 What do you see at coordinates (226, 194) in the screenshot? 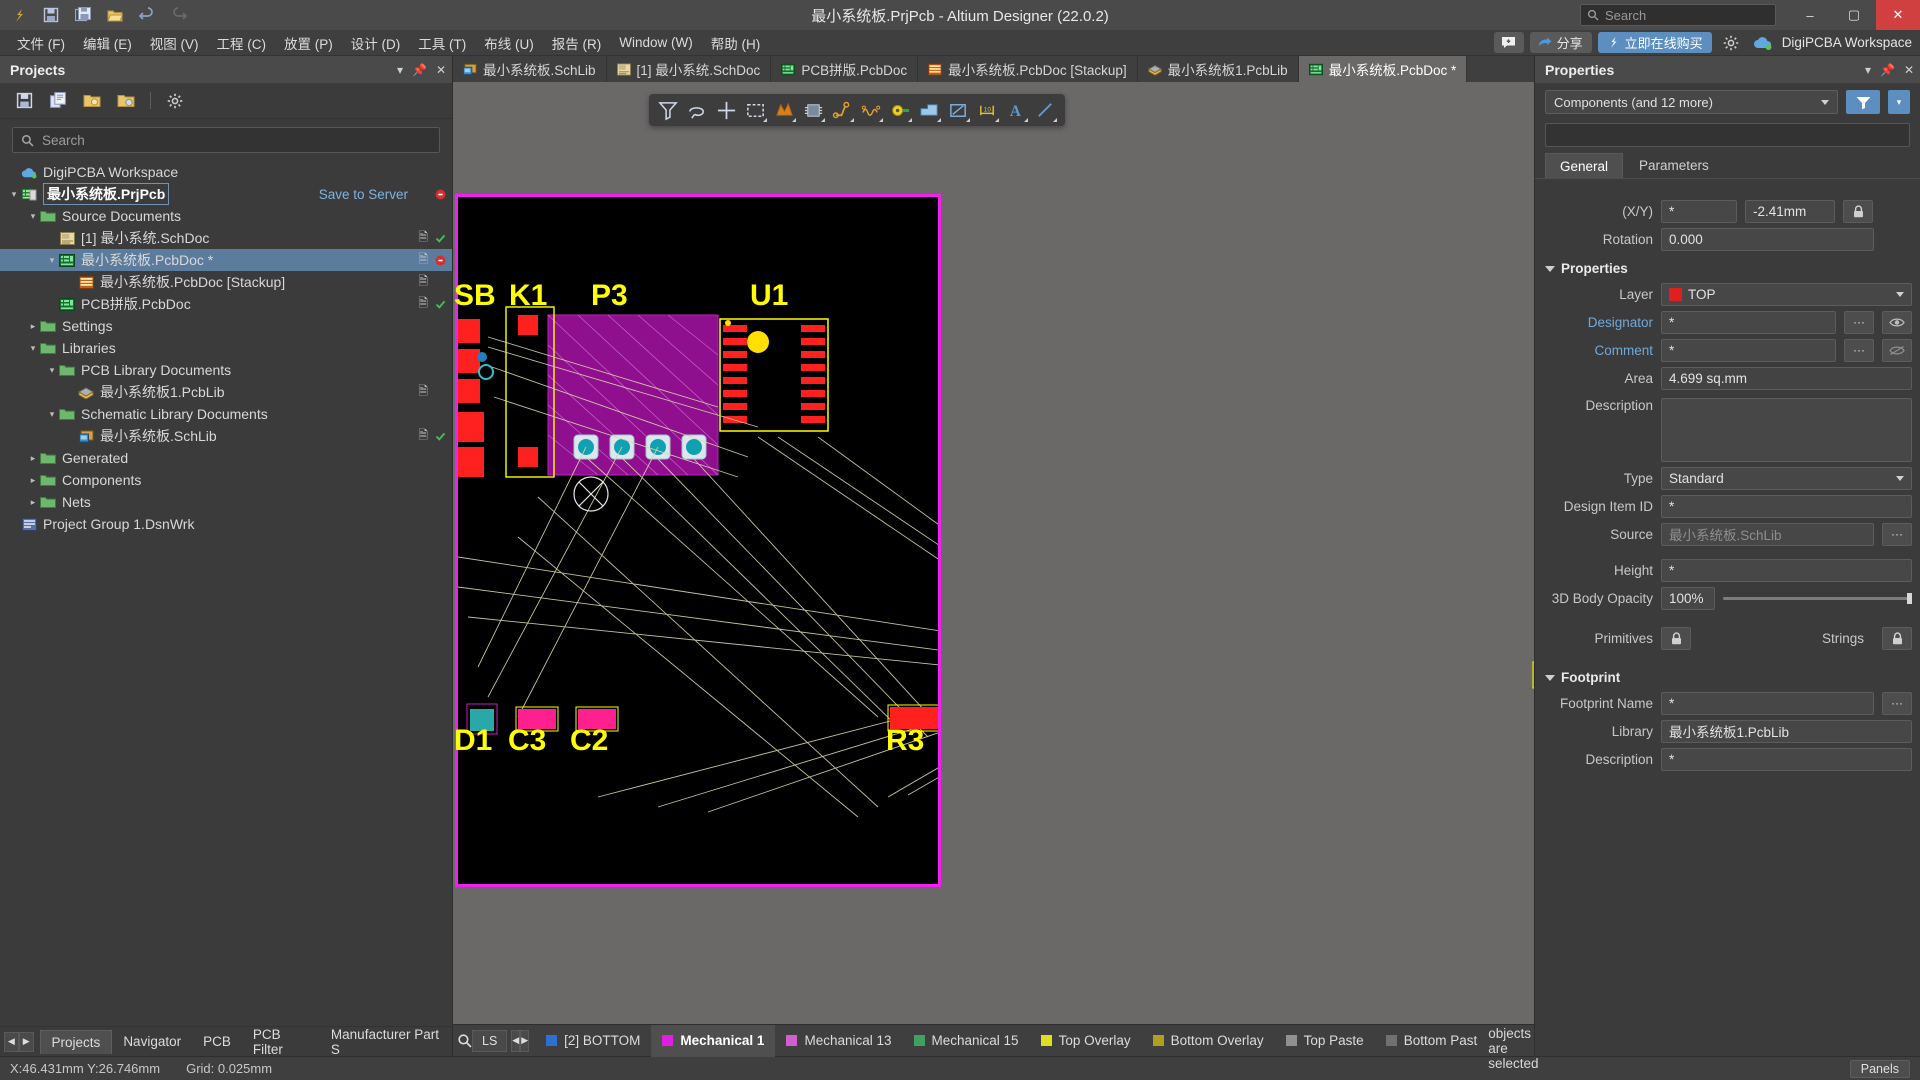
I see `tree-item-project: ▾ 最小系统板.PrjPcb Save to Server` at bounding box center [226, 194].